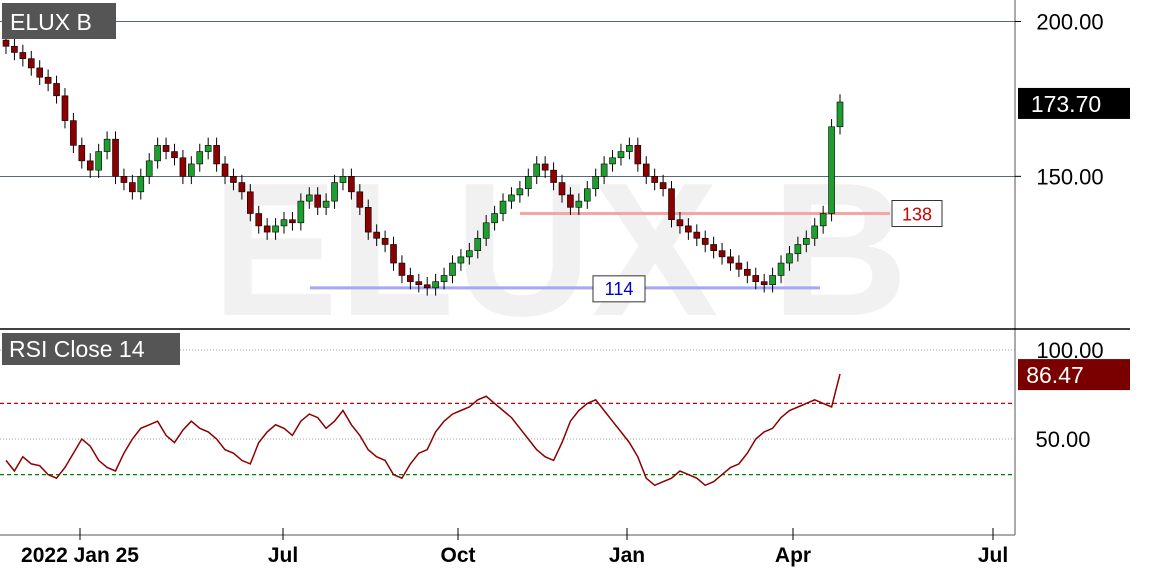 This screenshot has width=1151, height=575. What do you see at coordinates (1069, 176) in the screenshot?
I see `price-tick-label: 150.00` at bounding box center [1069, 176].